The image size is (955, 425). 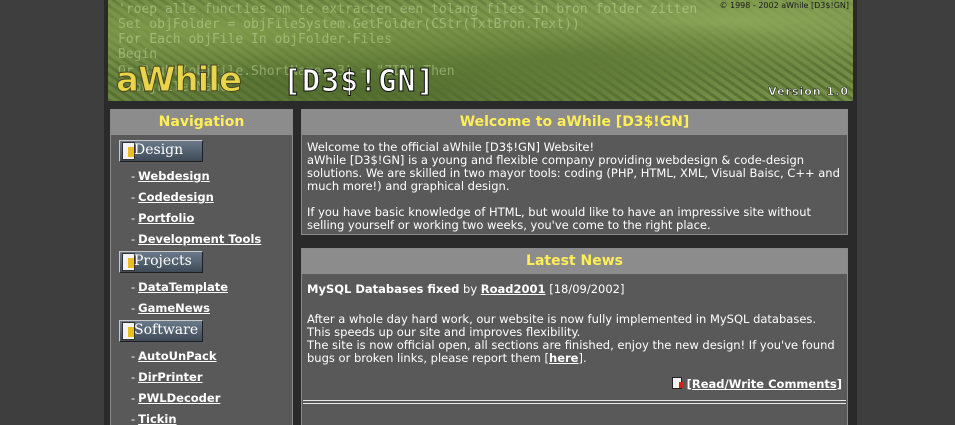 What do you see at coordinates (574, 384) in the screenshot?
I see `comments-row: [Read/Write Comments]` at bounding box center [574, 384].